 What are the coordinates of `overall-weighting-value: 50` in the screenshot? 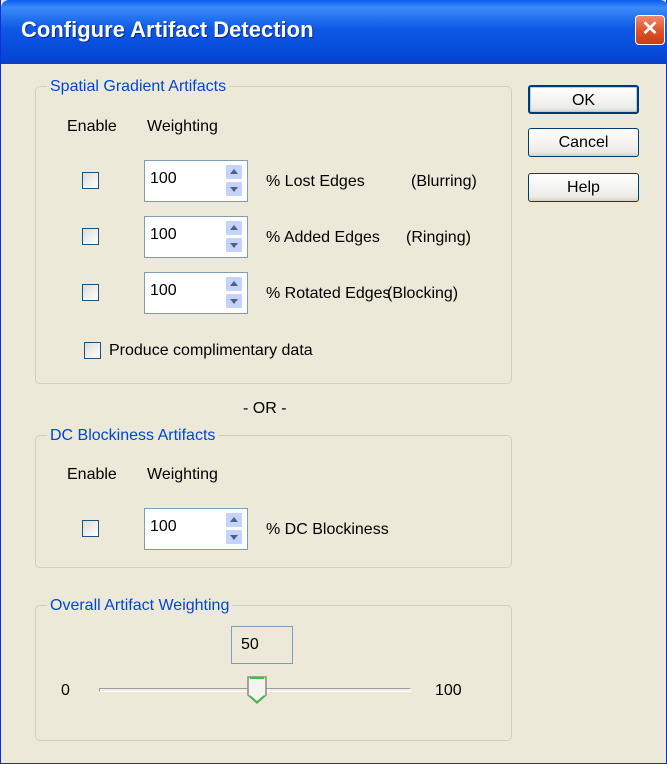 It's located at (250, 644).